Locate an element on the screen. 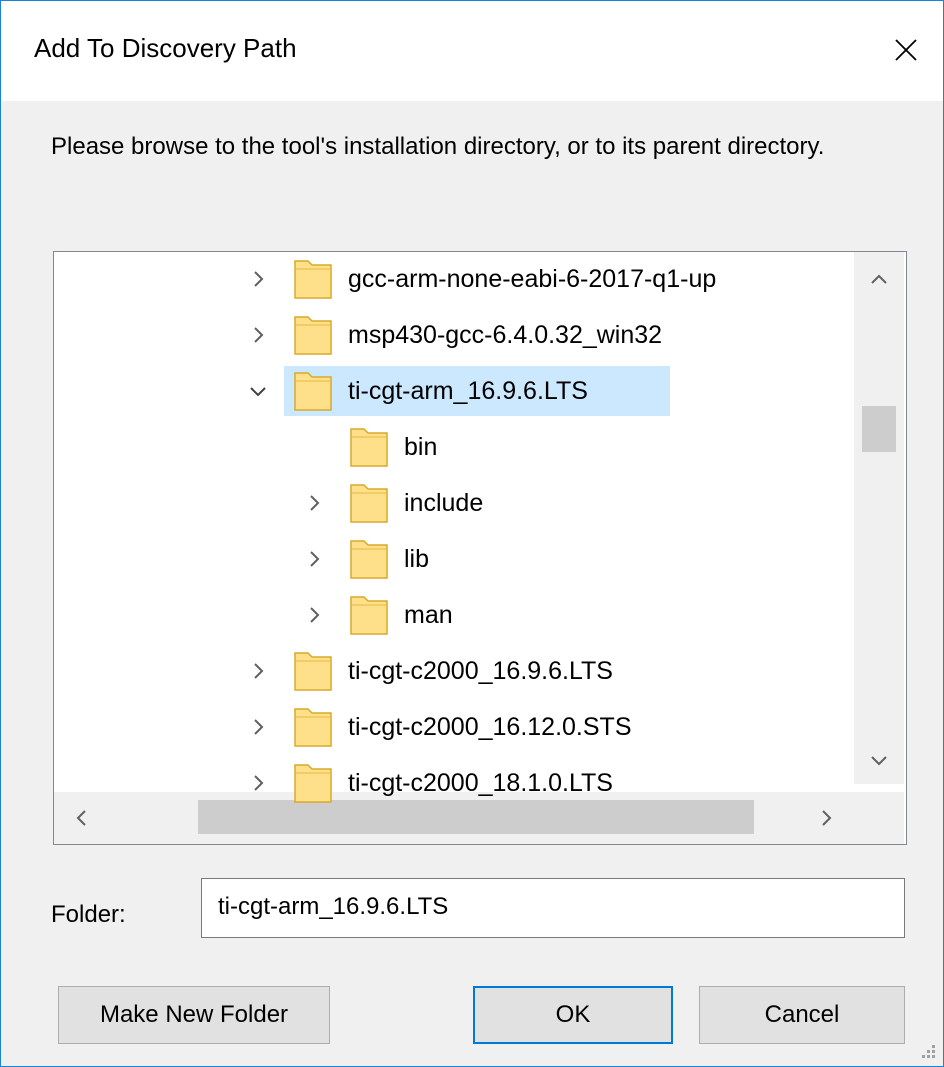 The height and width of the screenshot is (1067, 944). collapse-chevron-icon is located at coordinates (258, 391).